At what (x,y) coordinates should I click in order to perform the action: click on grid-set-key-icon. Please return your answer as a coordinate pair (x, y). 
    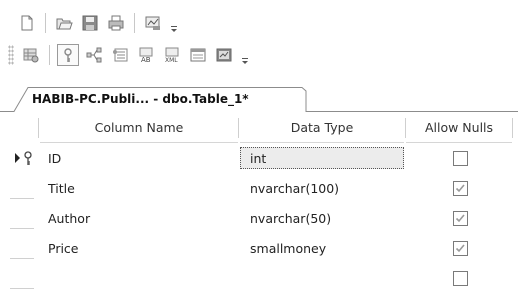
    Looking at the image, I should click on (31, 55).